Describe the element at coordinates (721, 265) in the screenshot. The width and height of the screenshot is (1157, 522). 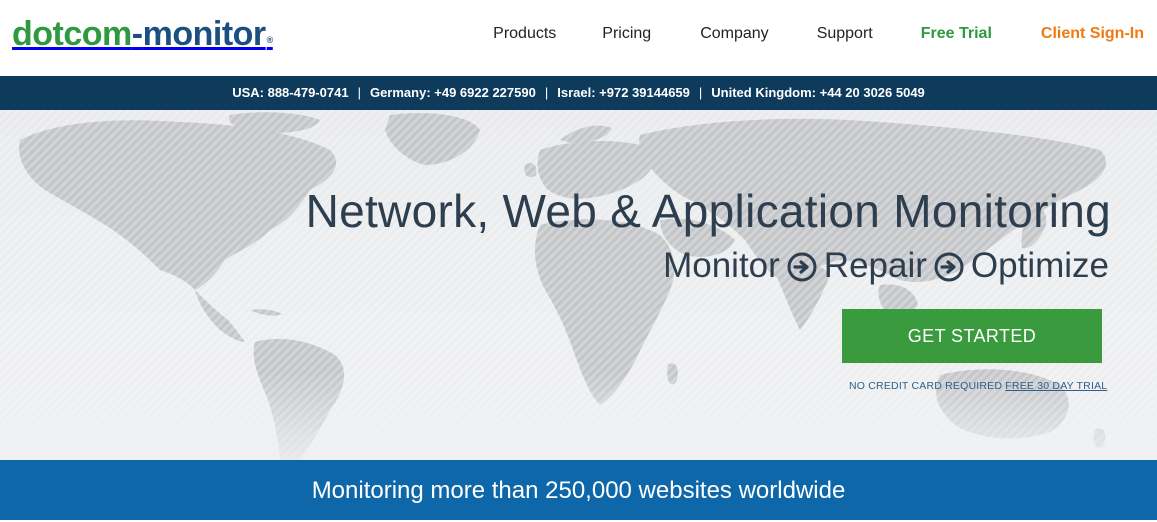
I see `hero-sub-monitor: Monitor` at that location.